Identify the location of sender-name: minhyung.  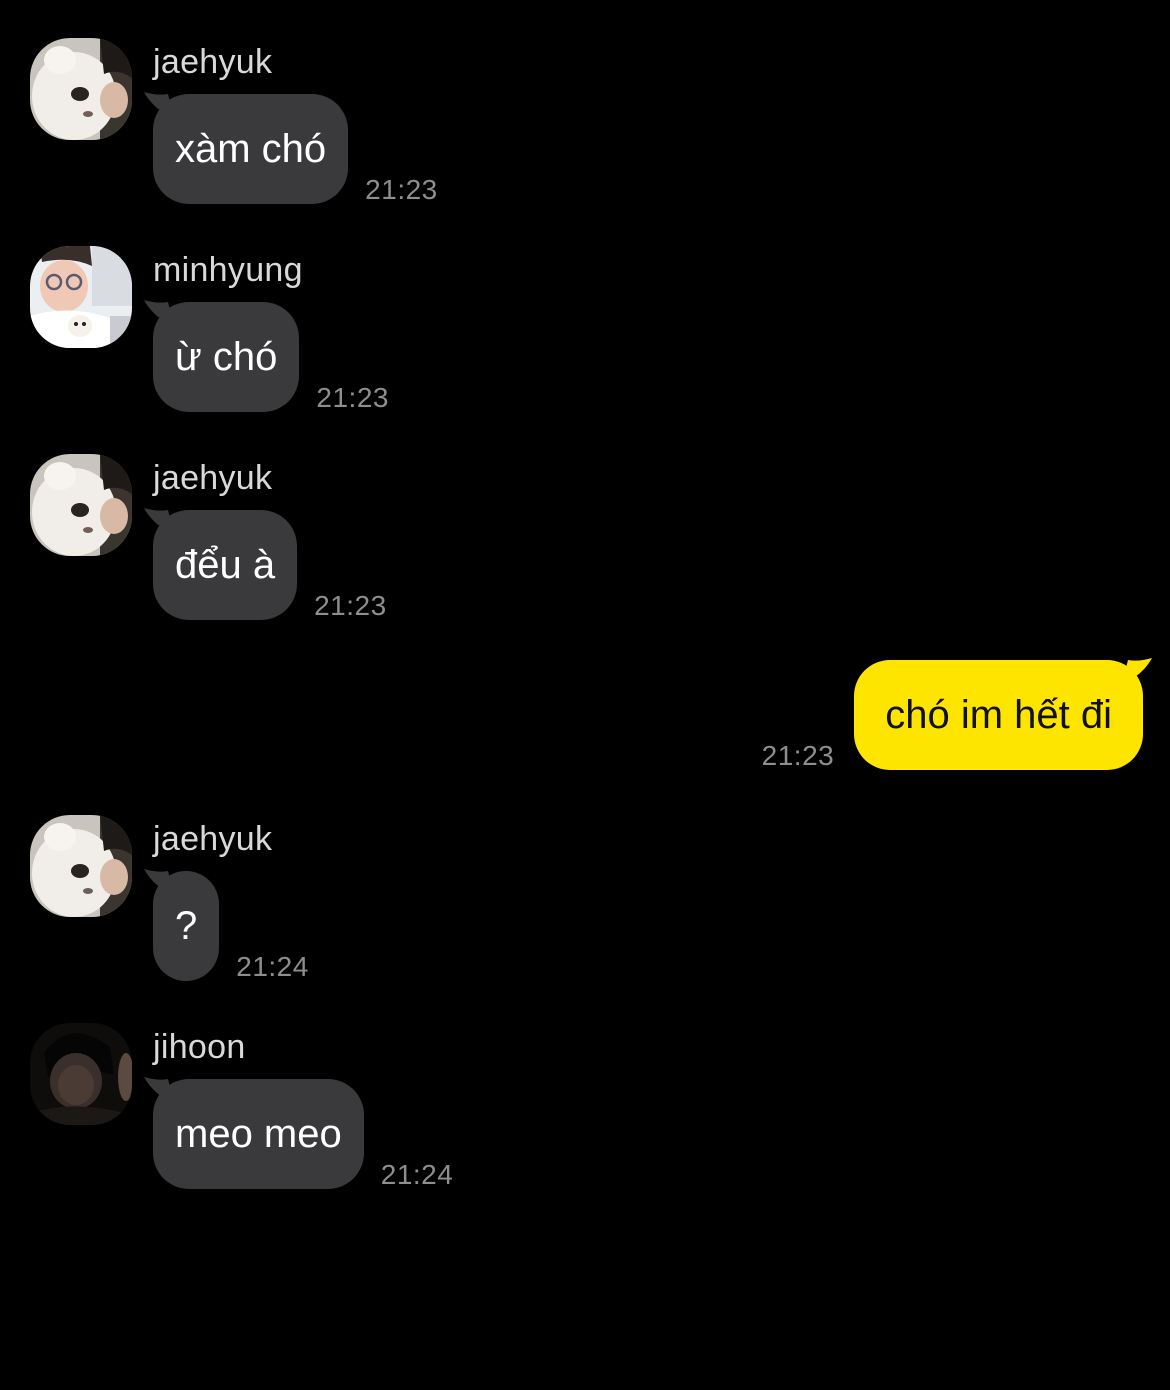
(228, 270).